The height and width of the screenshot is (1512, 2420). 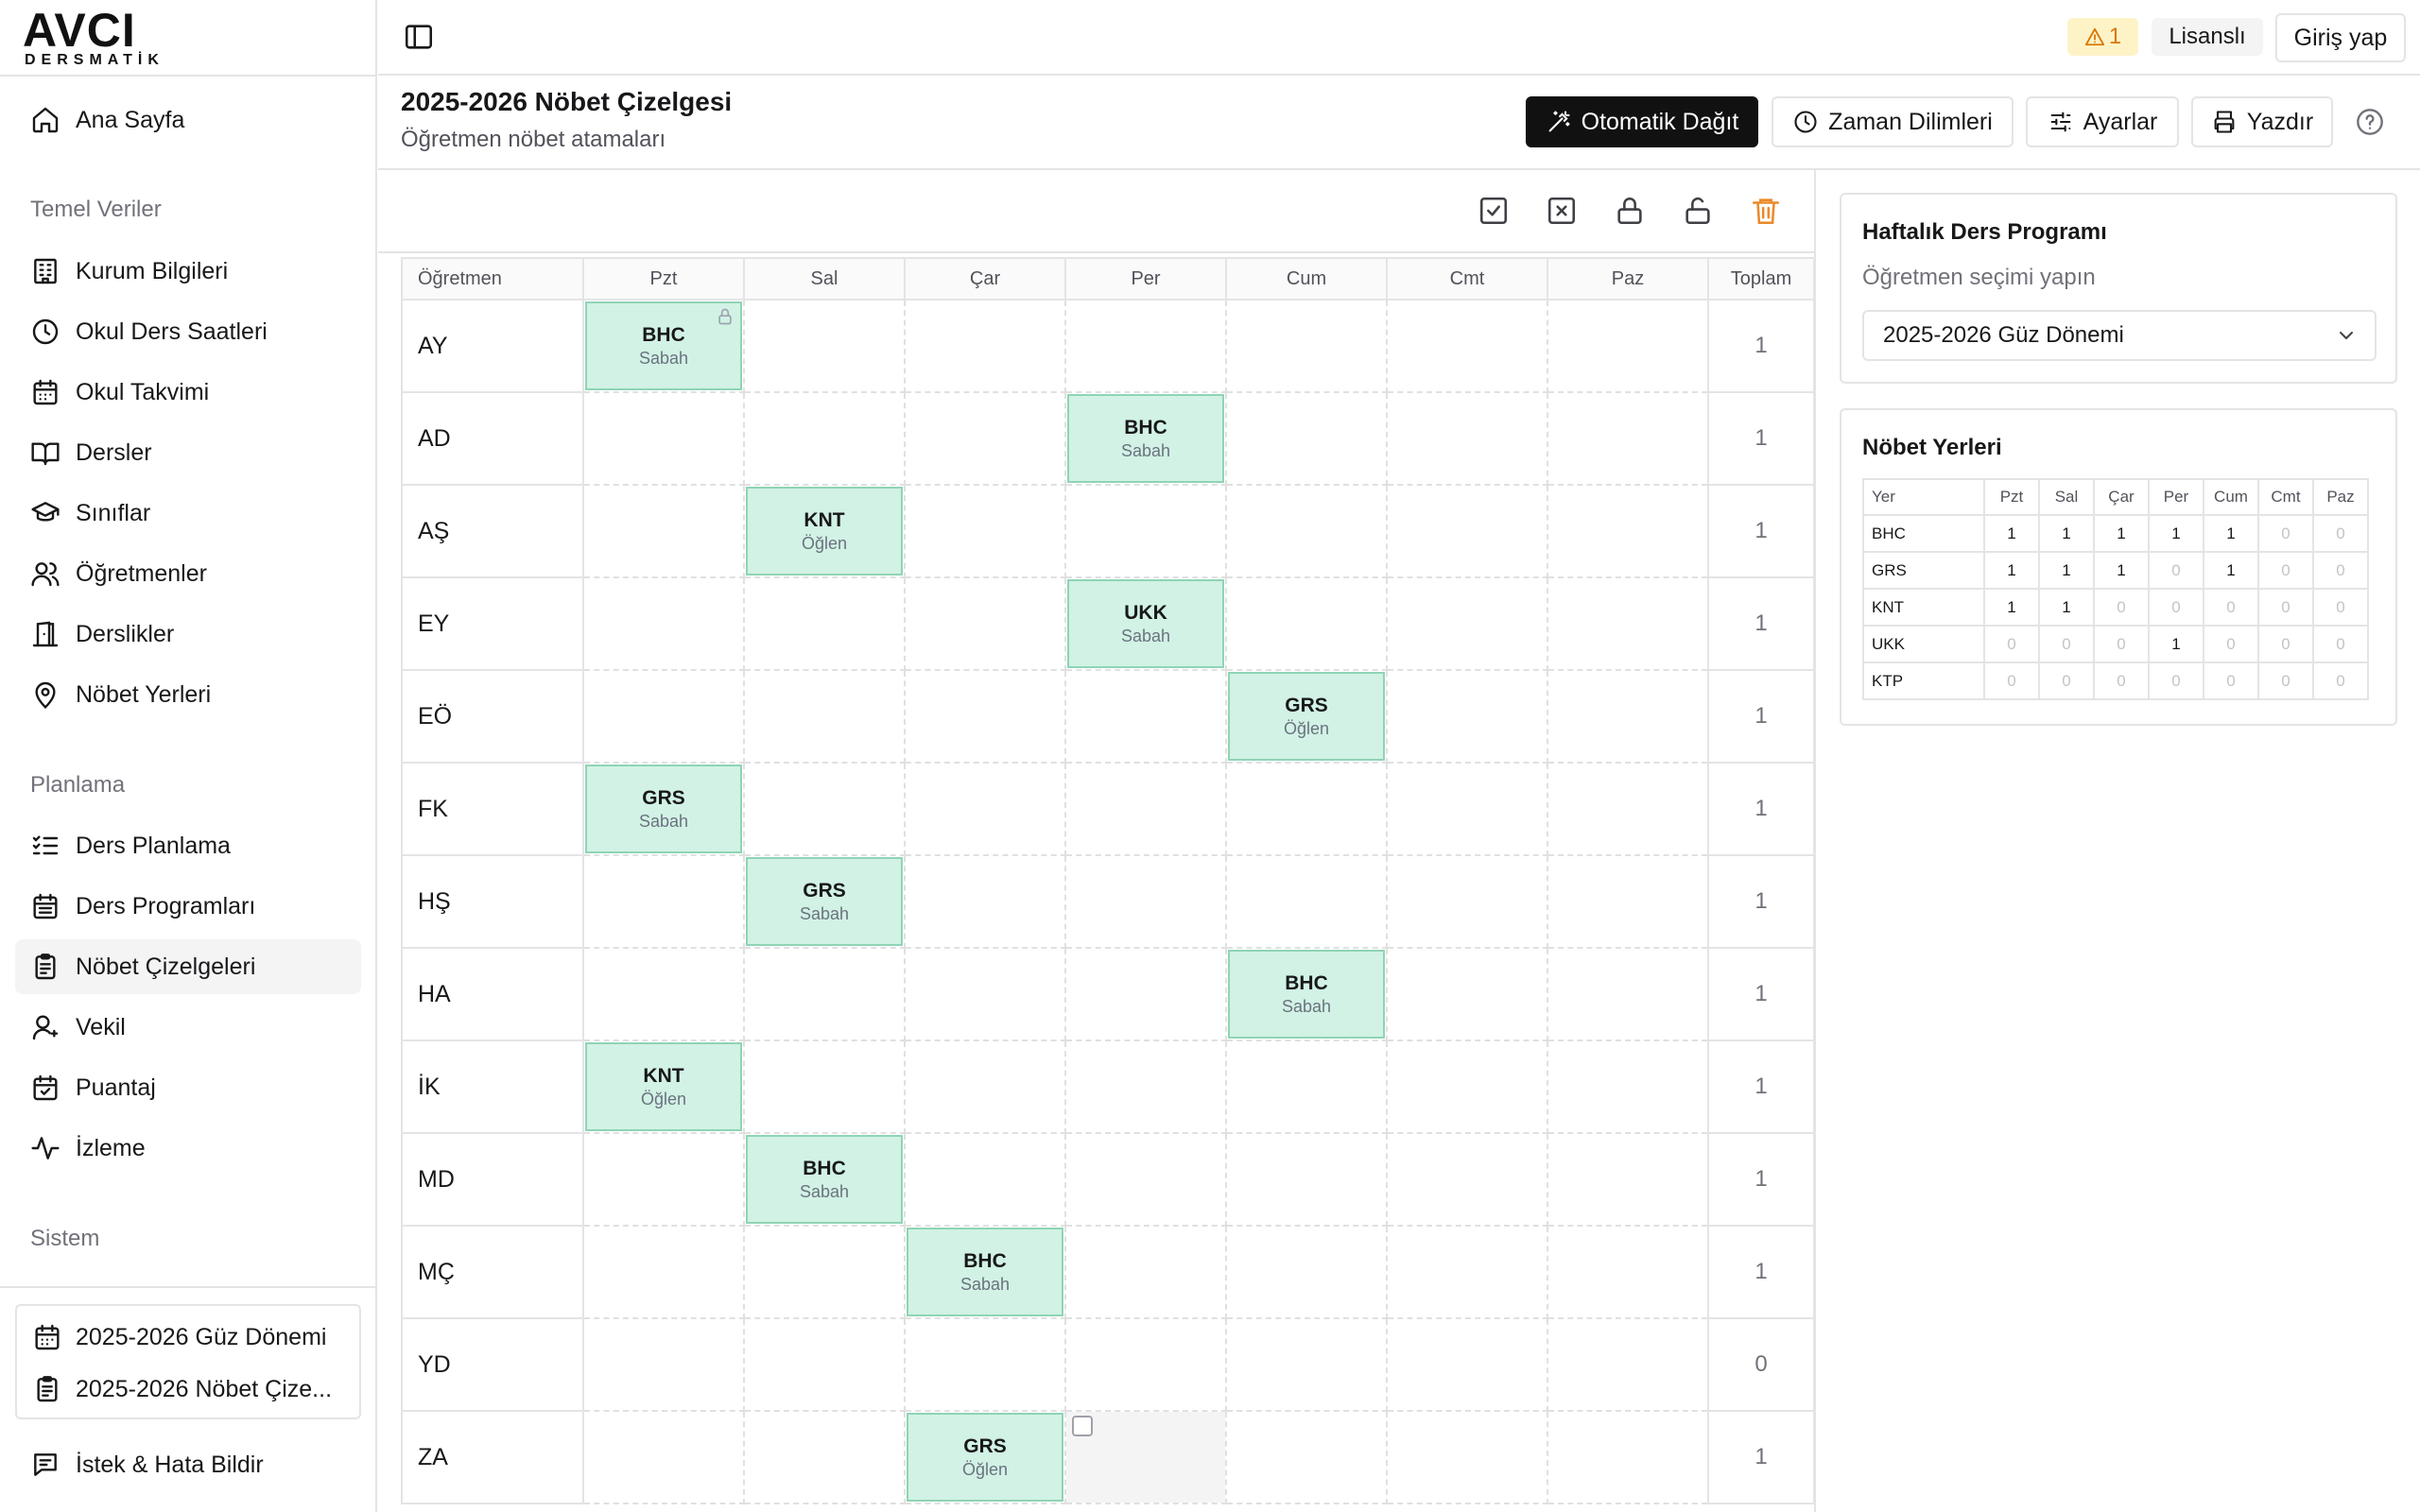 I want to click on sidebar-item-home: Ana Sayfa, so click(x=188, y=120).